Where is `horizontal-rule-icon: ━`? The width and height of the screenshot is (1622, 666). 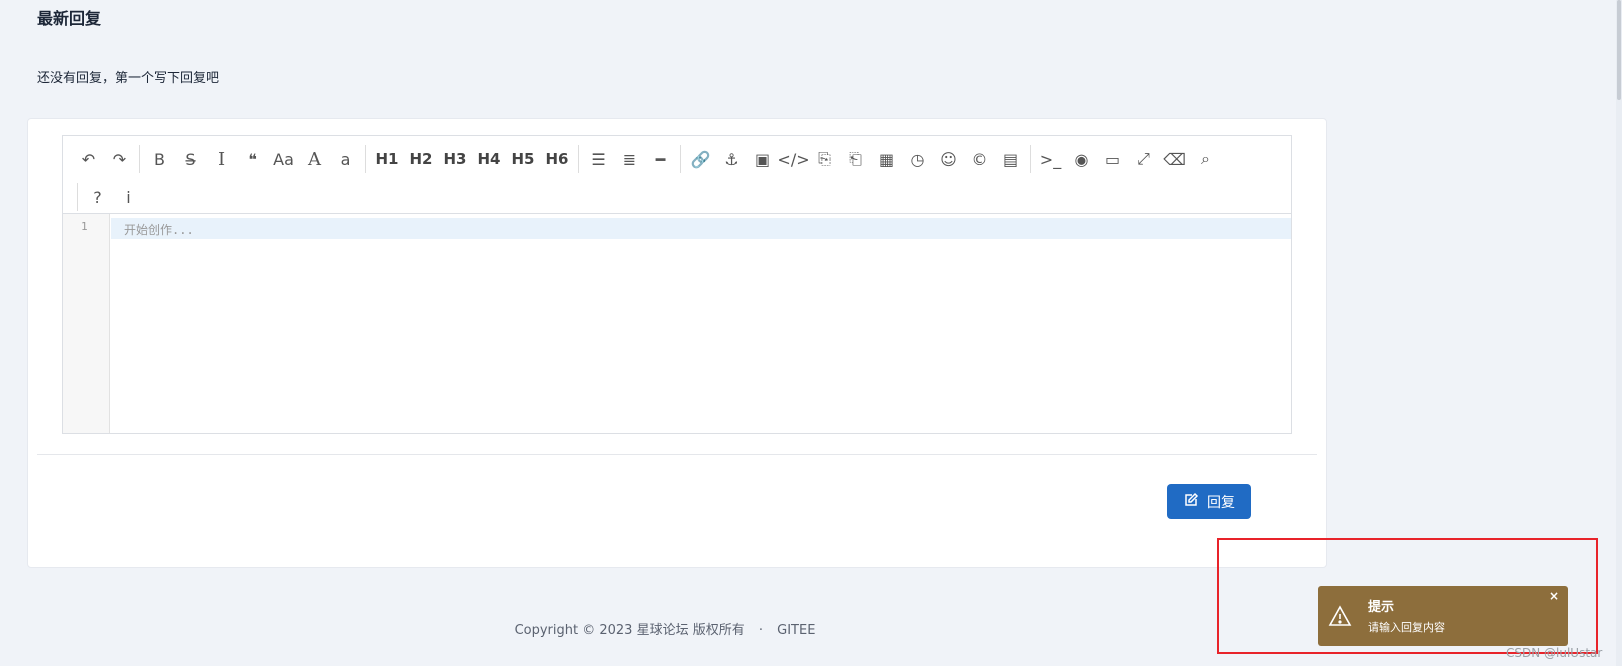 horizontal-rule-icon: ━ is located at coordinates (660, 159).